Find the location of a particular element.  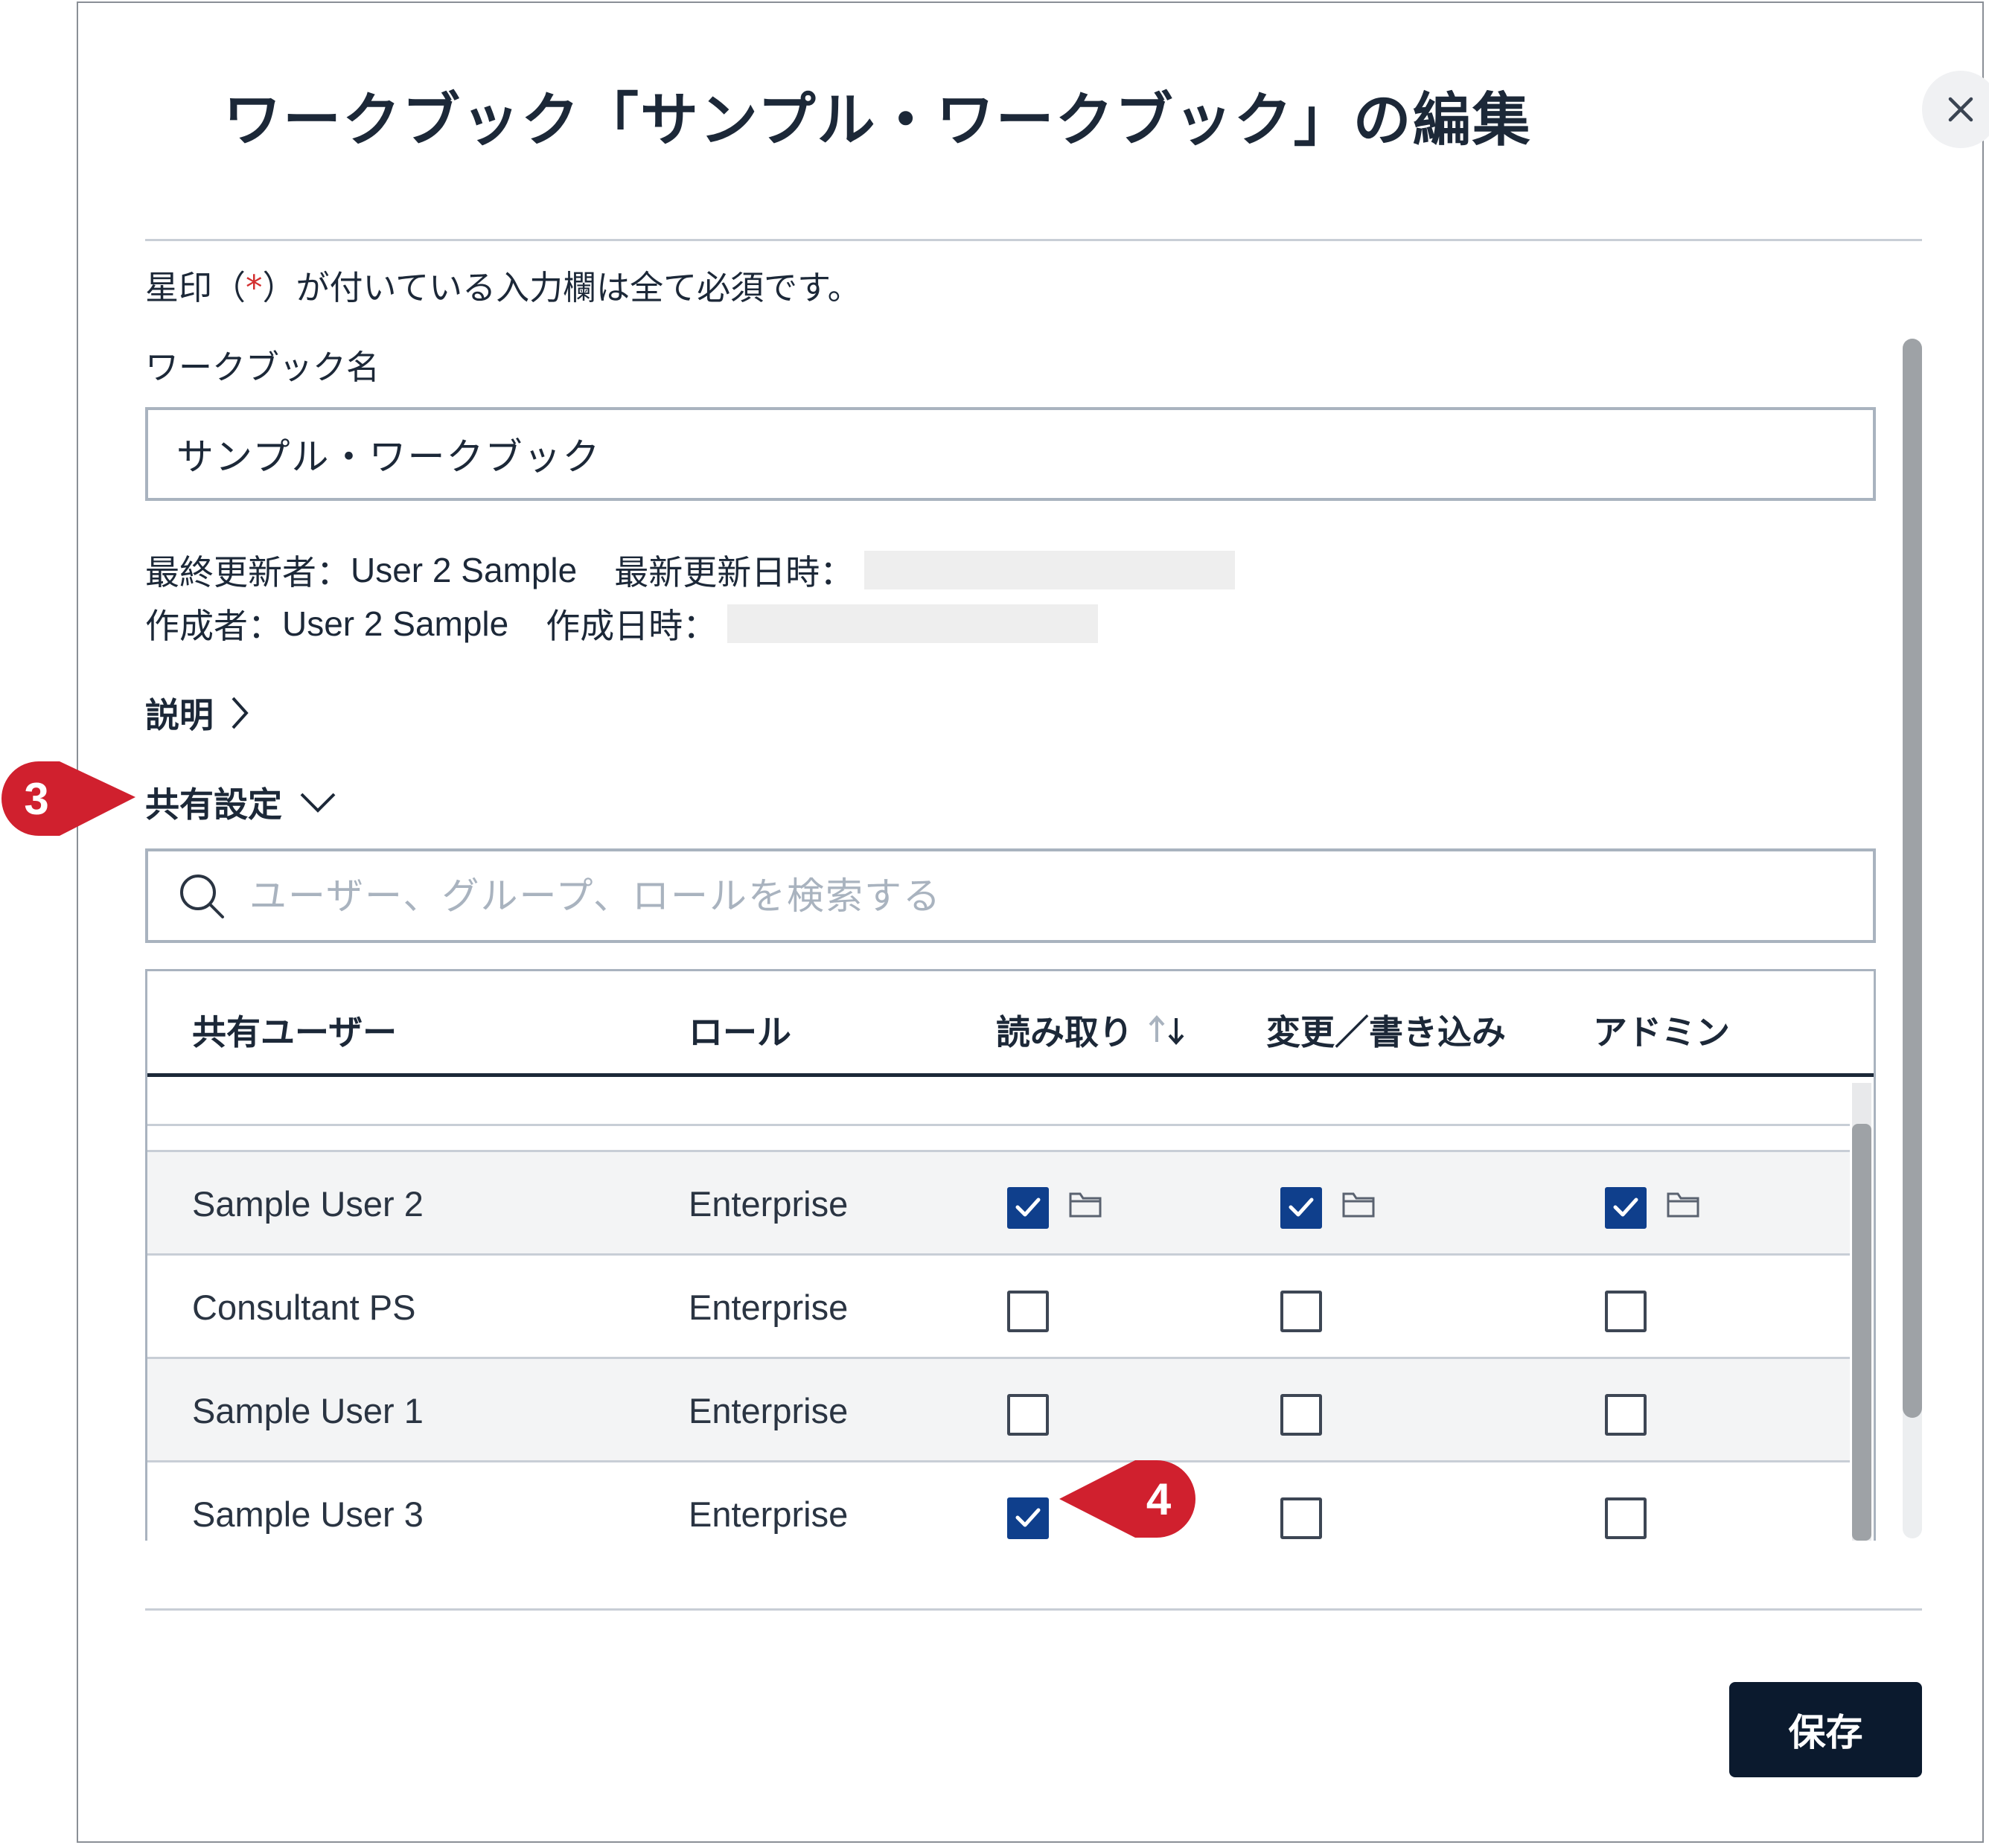

header-divider is located at coordinates (1033, 240).